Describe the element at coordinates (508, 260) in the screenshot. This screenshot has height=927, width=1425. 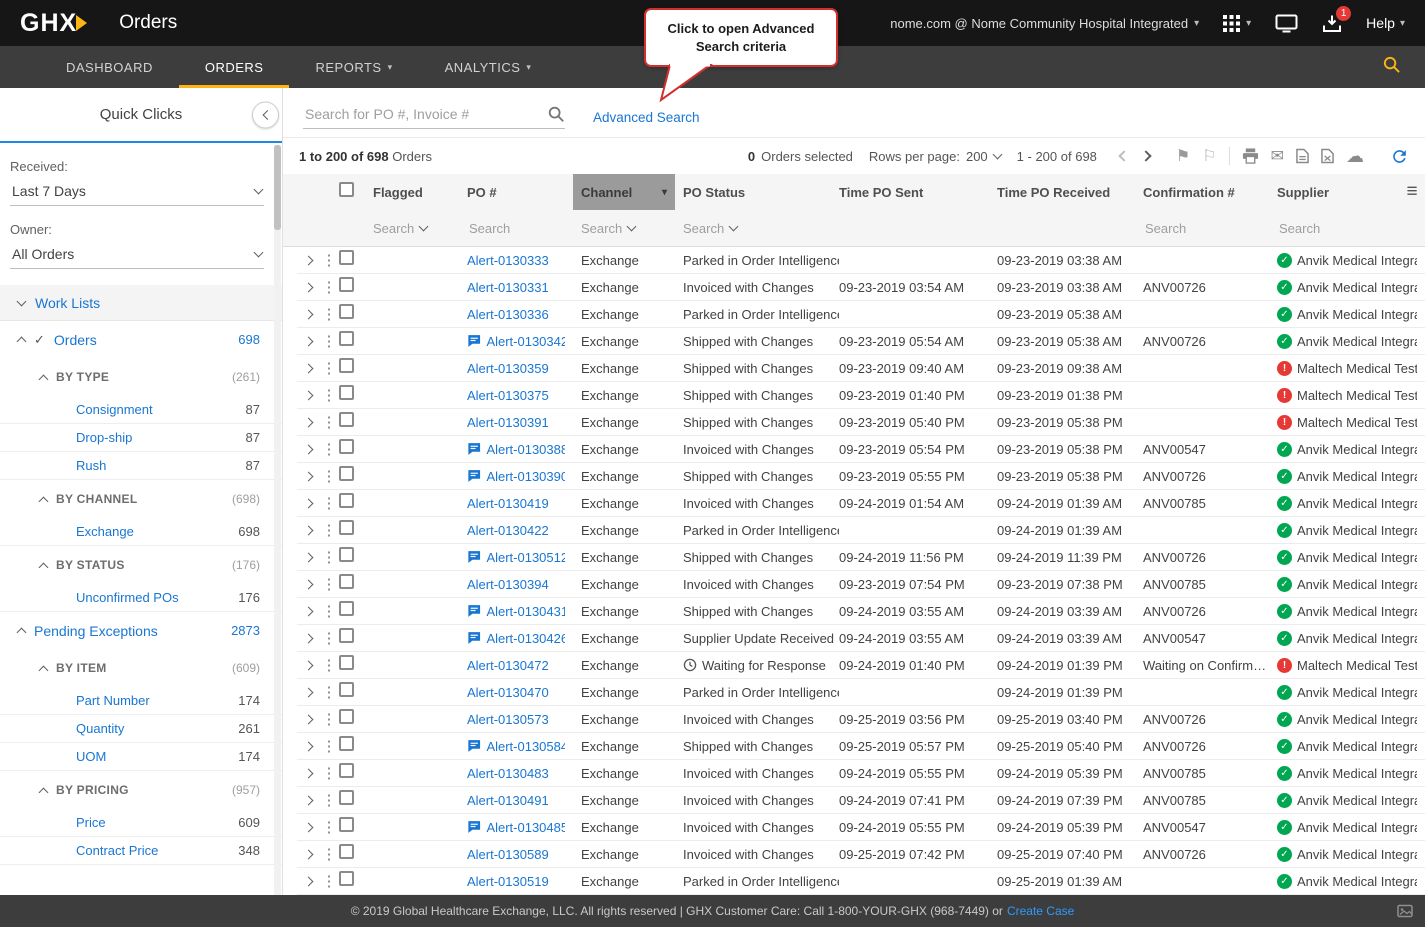
I see `po-link: Alert-0130333` at that location.